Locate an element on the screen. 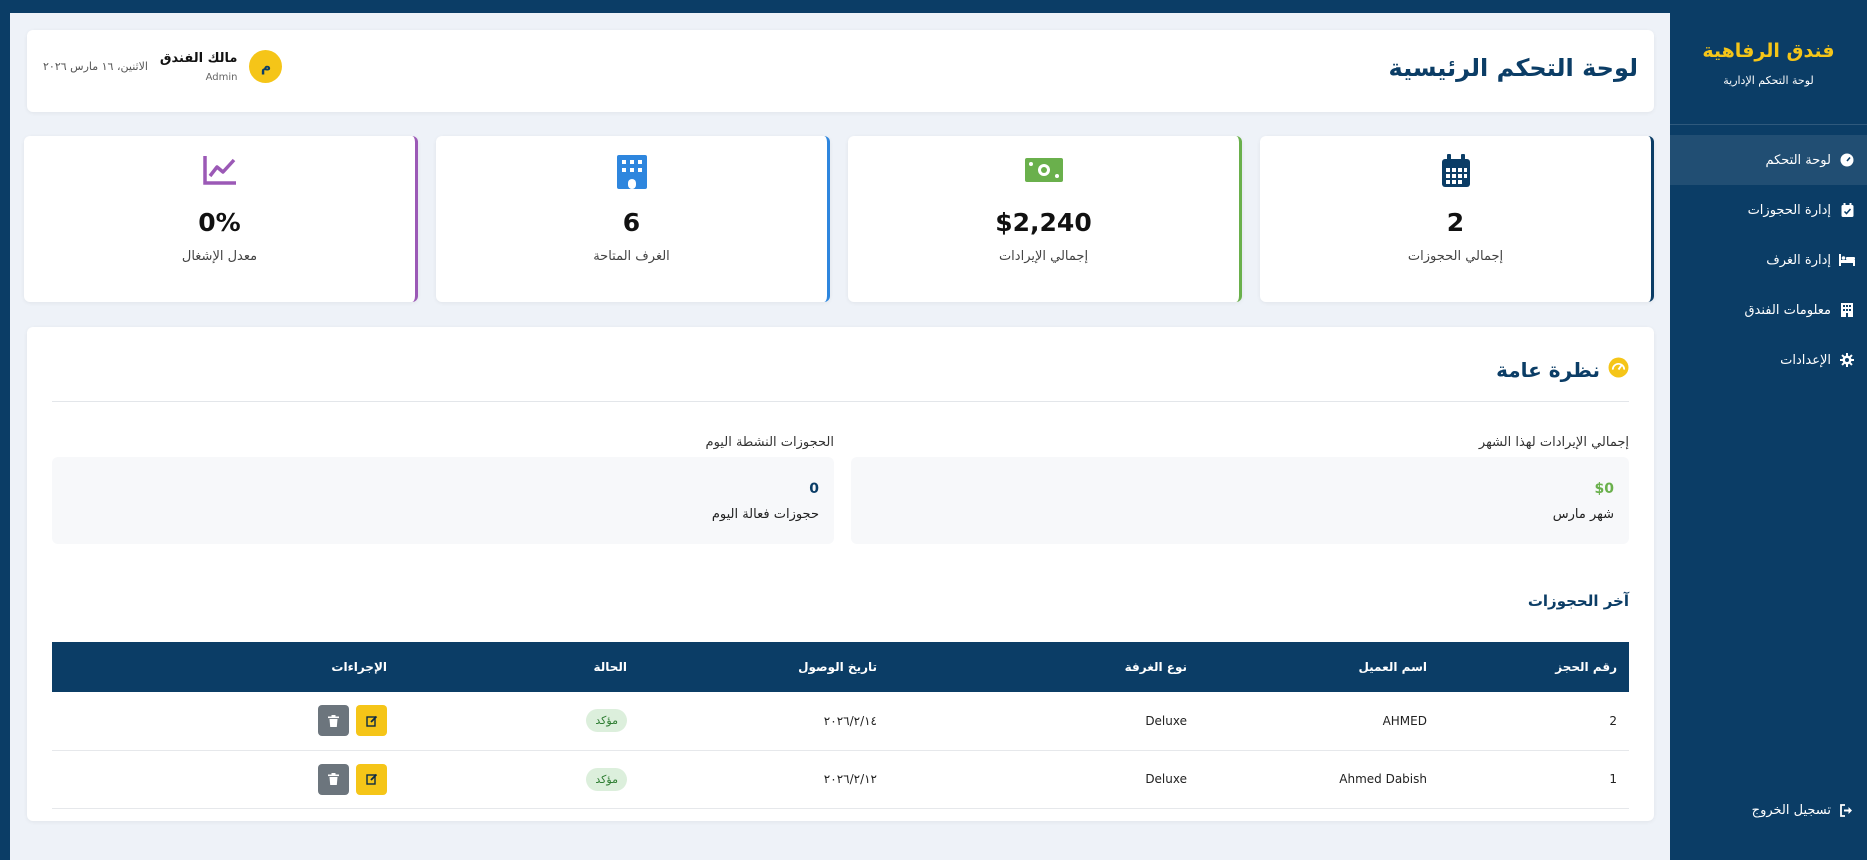 The width and height of the screenshot is (1867, 860). stat-card-rooms: 6 الغرف المتاحة is located at coordinates (633, 219).